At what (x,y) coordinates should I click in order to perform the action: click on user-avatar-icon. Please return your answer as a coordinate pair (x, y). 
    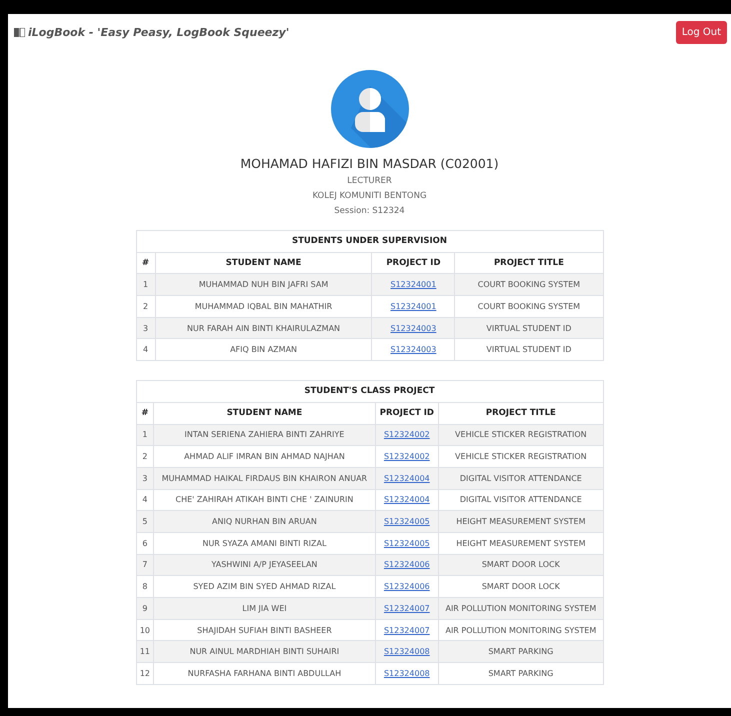
    Looking at the image, I should click on (369, 109).